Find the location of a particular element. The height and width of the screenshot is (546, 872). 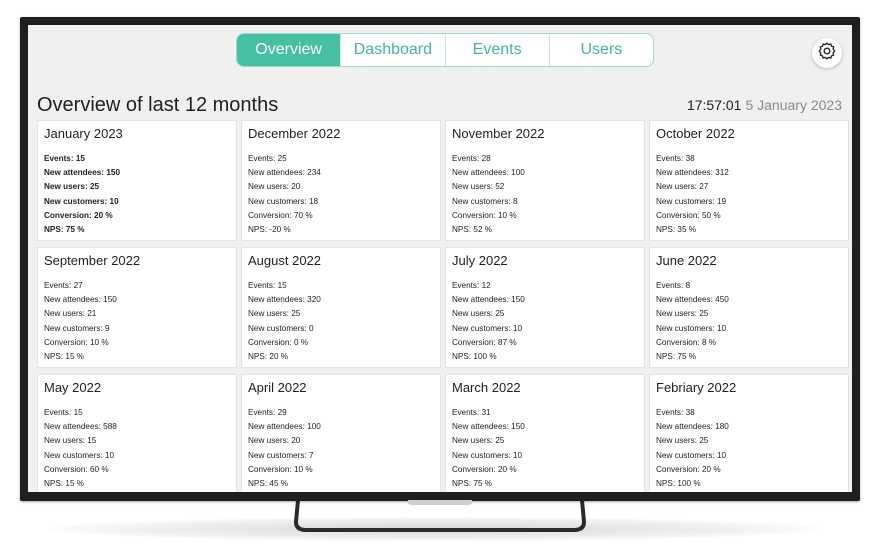

month-stat-line: New users: 15 is located at coordinates (70, 441).